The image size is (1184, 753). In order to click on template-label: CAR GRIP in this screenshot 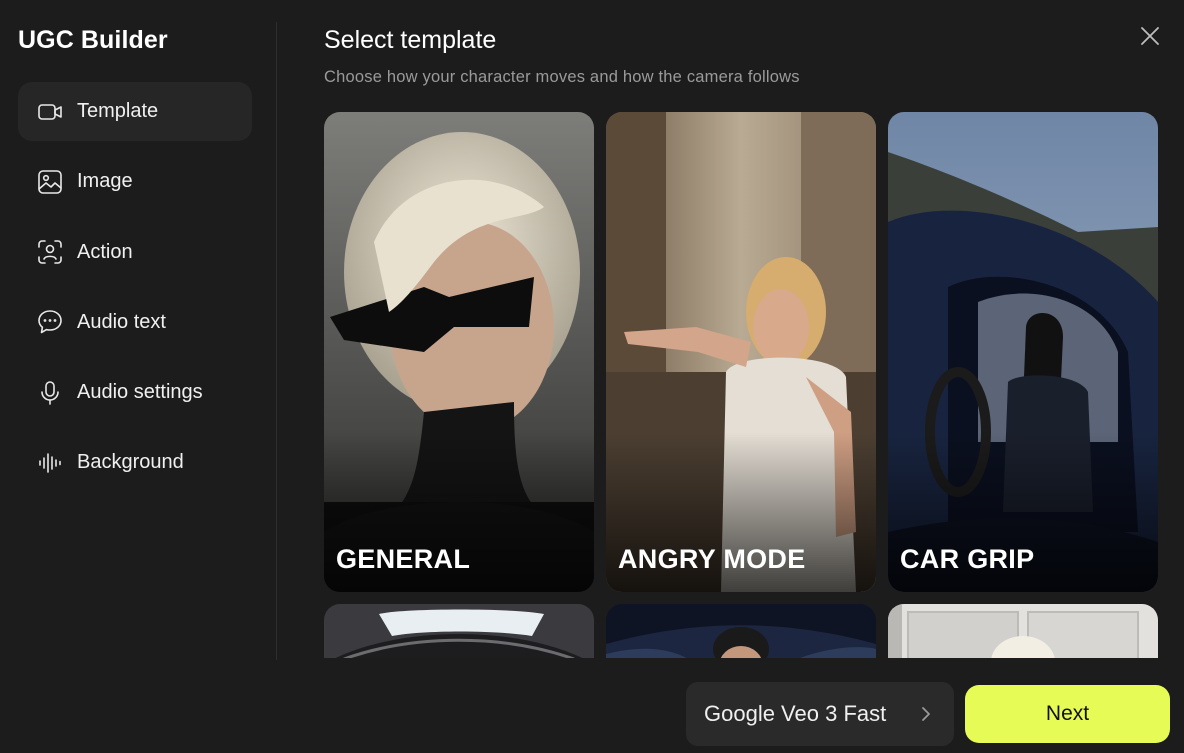, I will do `click(967, 559)`.